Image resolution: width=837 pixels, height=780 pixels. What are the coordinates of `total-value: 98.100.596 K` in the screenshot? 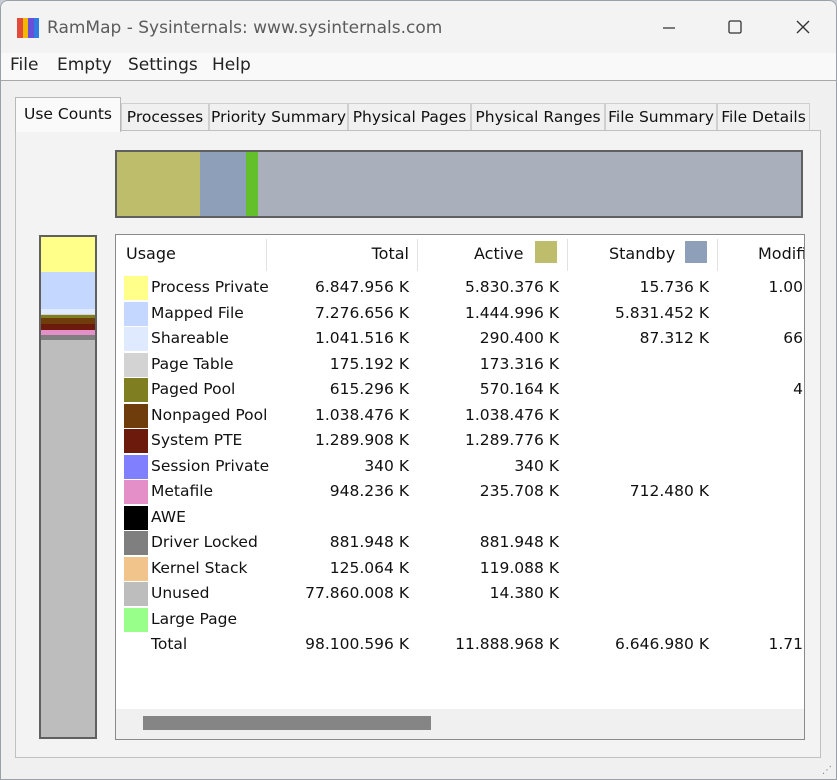 It's located at (357, 644).